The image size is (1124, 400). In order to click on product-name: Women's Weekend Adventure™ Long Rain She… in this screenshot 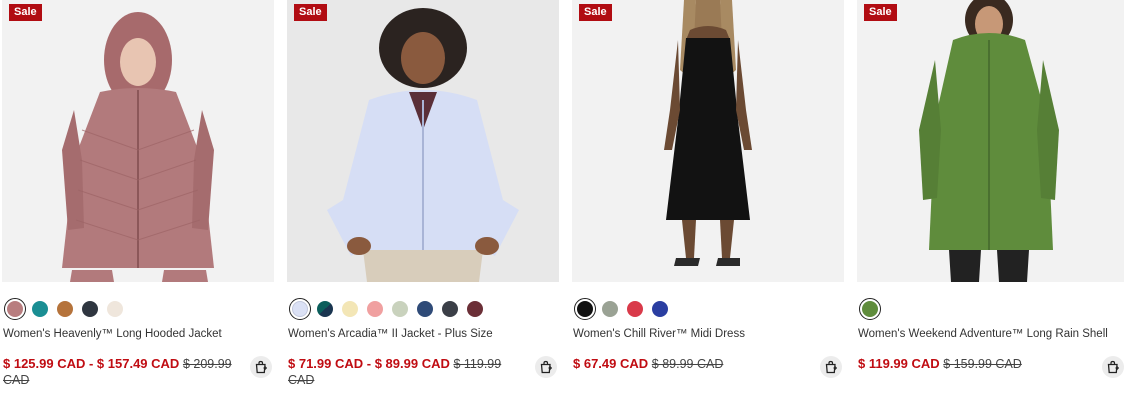, I will do `click(983, 334)`.